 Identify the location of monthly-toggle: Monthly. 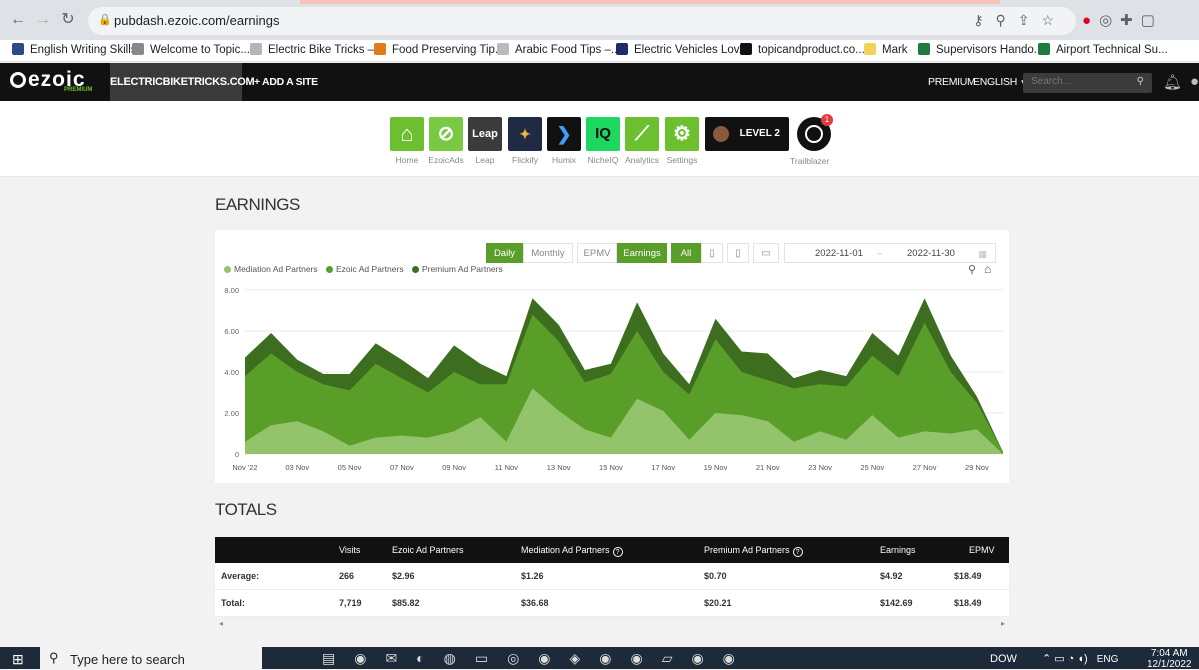
(548, 253).